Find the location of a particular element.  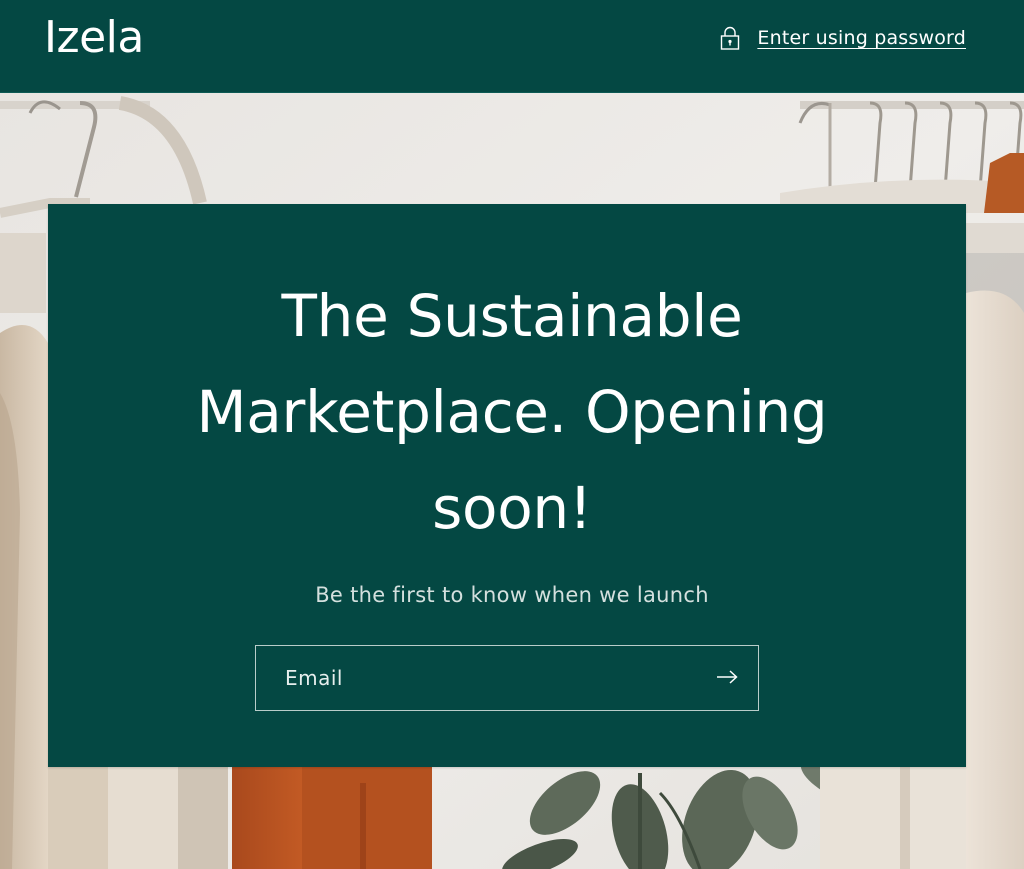

enter-password-link: Enter using password is located at coordinates (842, 38).